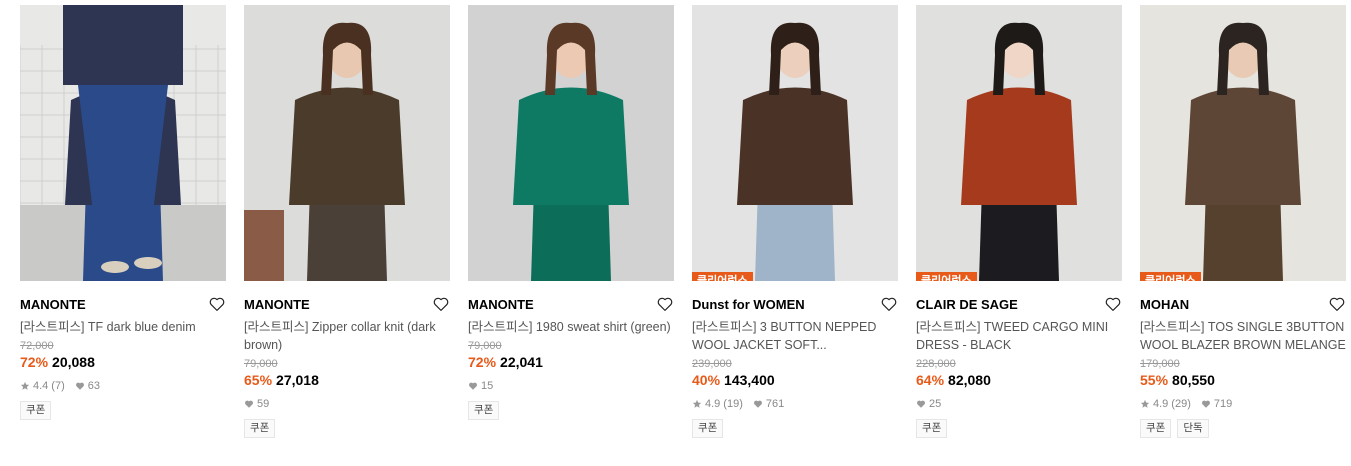 This screenshot has height=466, width=1351. I want to click on like-count: 719, so click(1216, 404).